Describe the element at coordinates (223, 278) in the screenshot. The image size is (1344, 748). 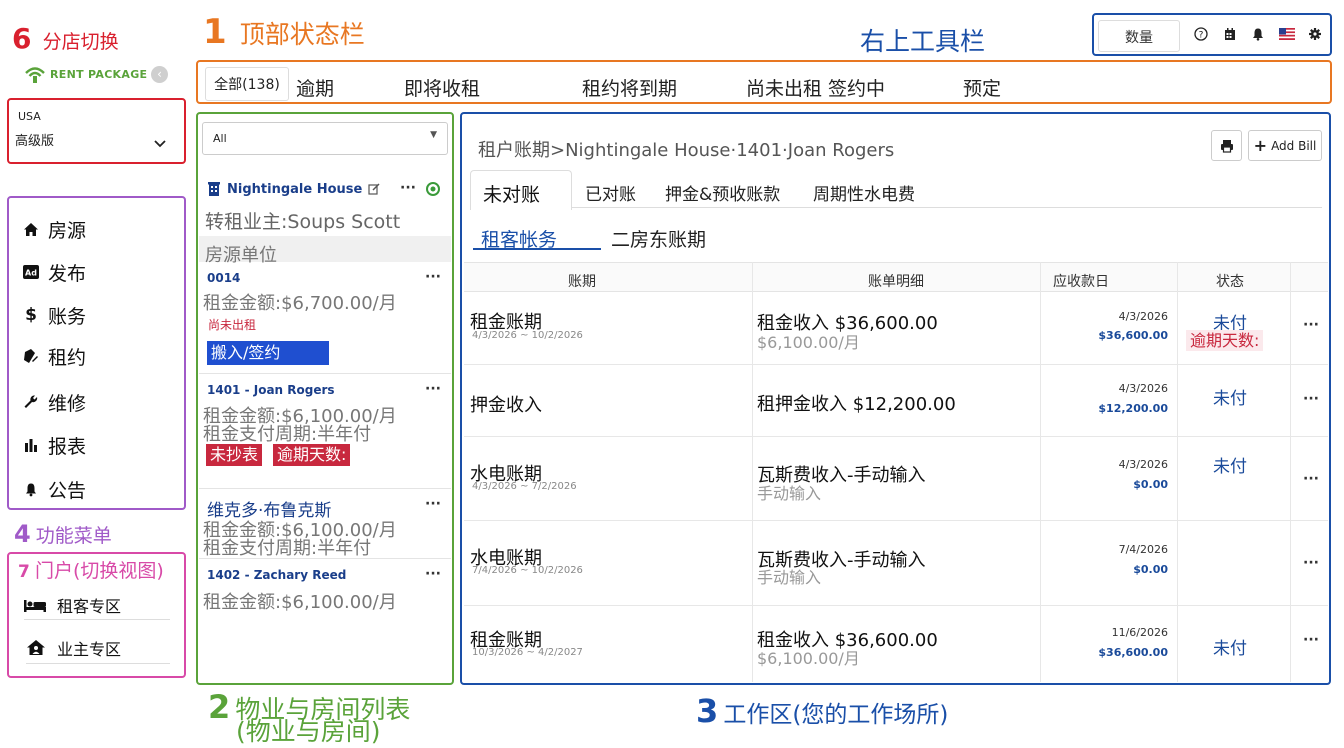
I see `unit-title: 0014` at that location.